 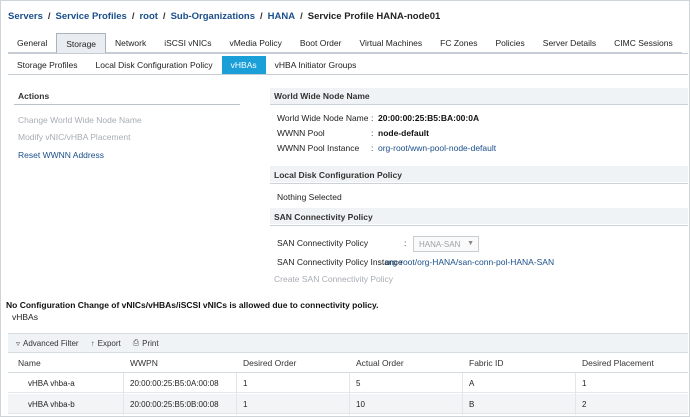 What do you see at coordinates (391, 43) in the screenshot?
I see `tab-virtual-machines: Virtual Machines` at bounding box center [391, 43].